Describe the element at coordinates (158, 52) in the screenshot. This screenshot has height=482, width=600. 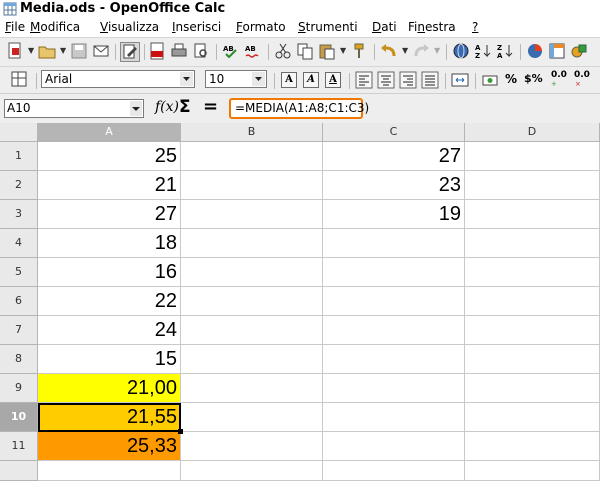
I see `export-pdf-icon` at that location.